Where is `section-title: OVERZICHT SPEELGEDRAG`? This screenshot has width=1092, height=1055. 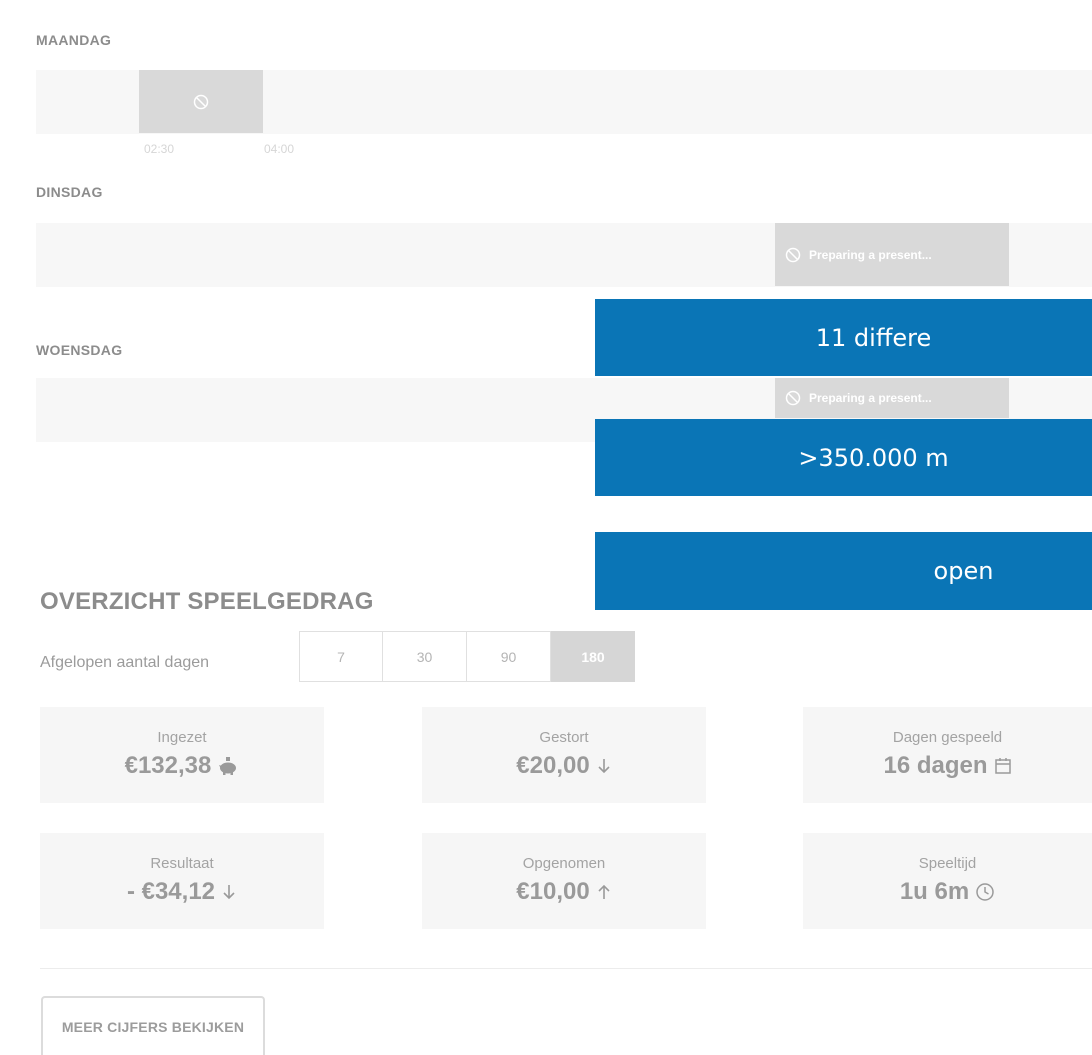 section-title: OVERZICHT SPEELGEDRAG is located at coordinates (207, 601).